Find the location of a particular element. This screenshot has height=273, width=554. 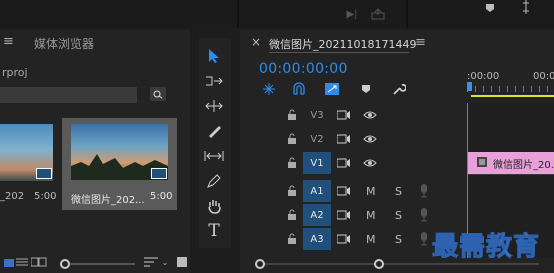

sequence-tab: 微信图片_20211018171449 is located at coordinates (342, 44).